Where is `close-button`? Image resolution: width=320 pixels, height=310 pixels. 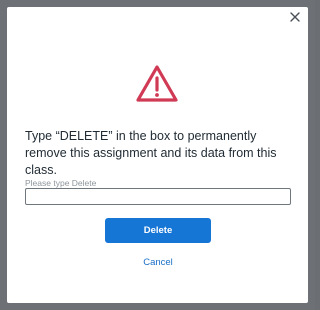 close-button is located at coordinates (295, 17).